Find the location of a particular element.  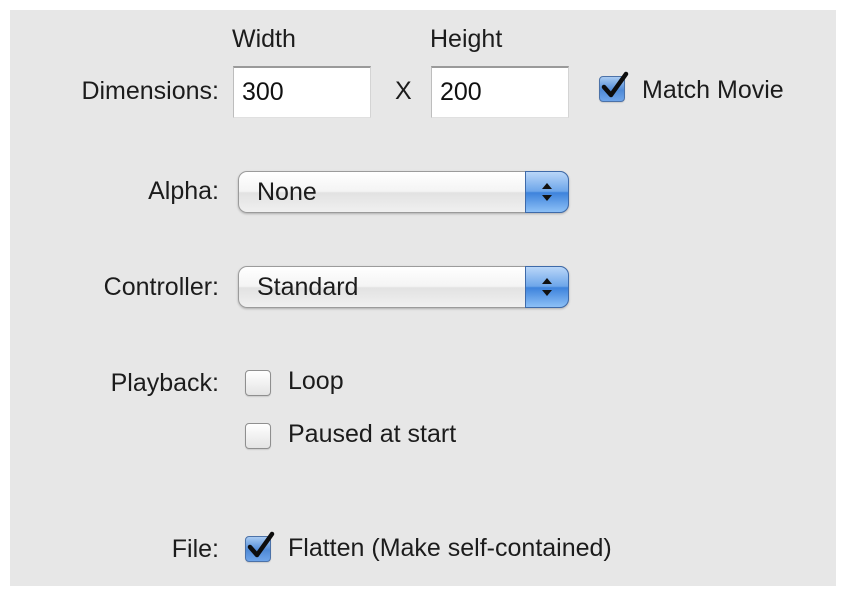

controller-popup-arrows is located at coordinates (547, 287).